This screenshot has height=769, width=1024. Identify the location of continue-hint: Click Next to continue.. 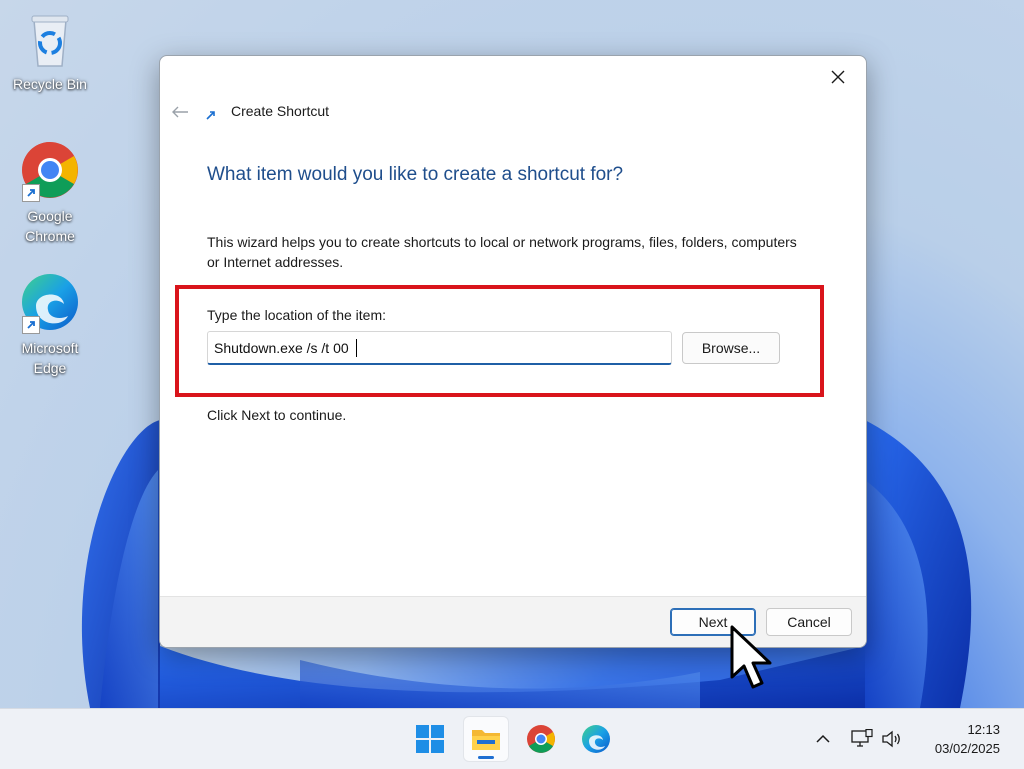
(277, 415).